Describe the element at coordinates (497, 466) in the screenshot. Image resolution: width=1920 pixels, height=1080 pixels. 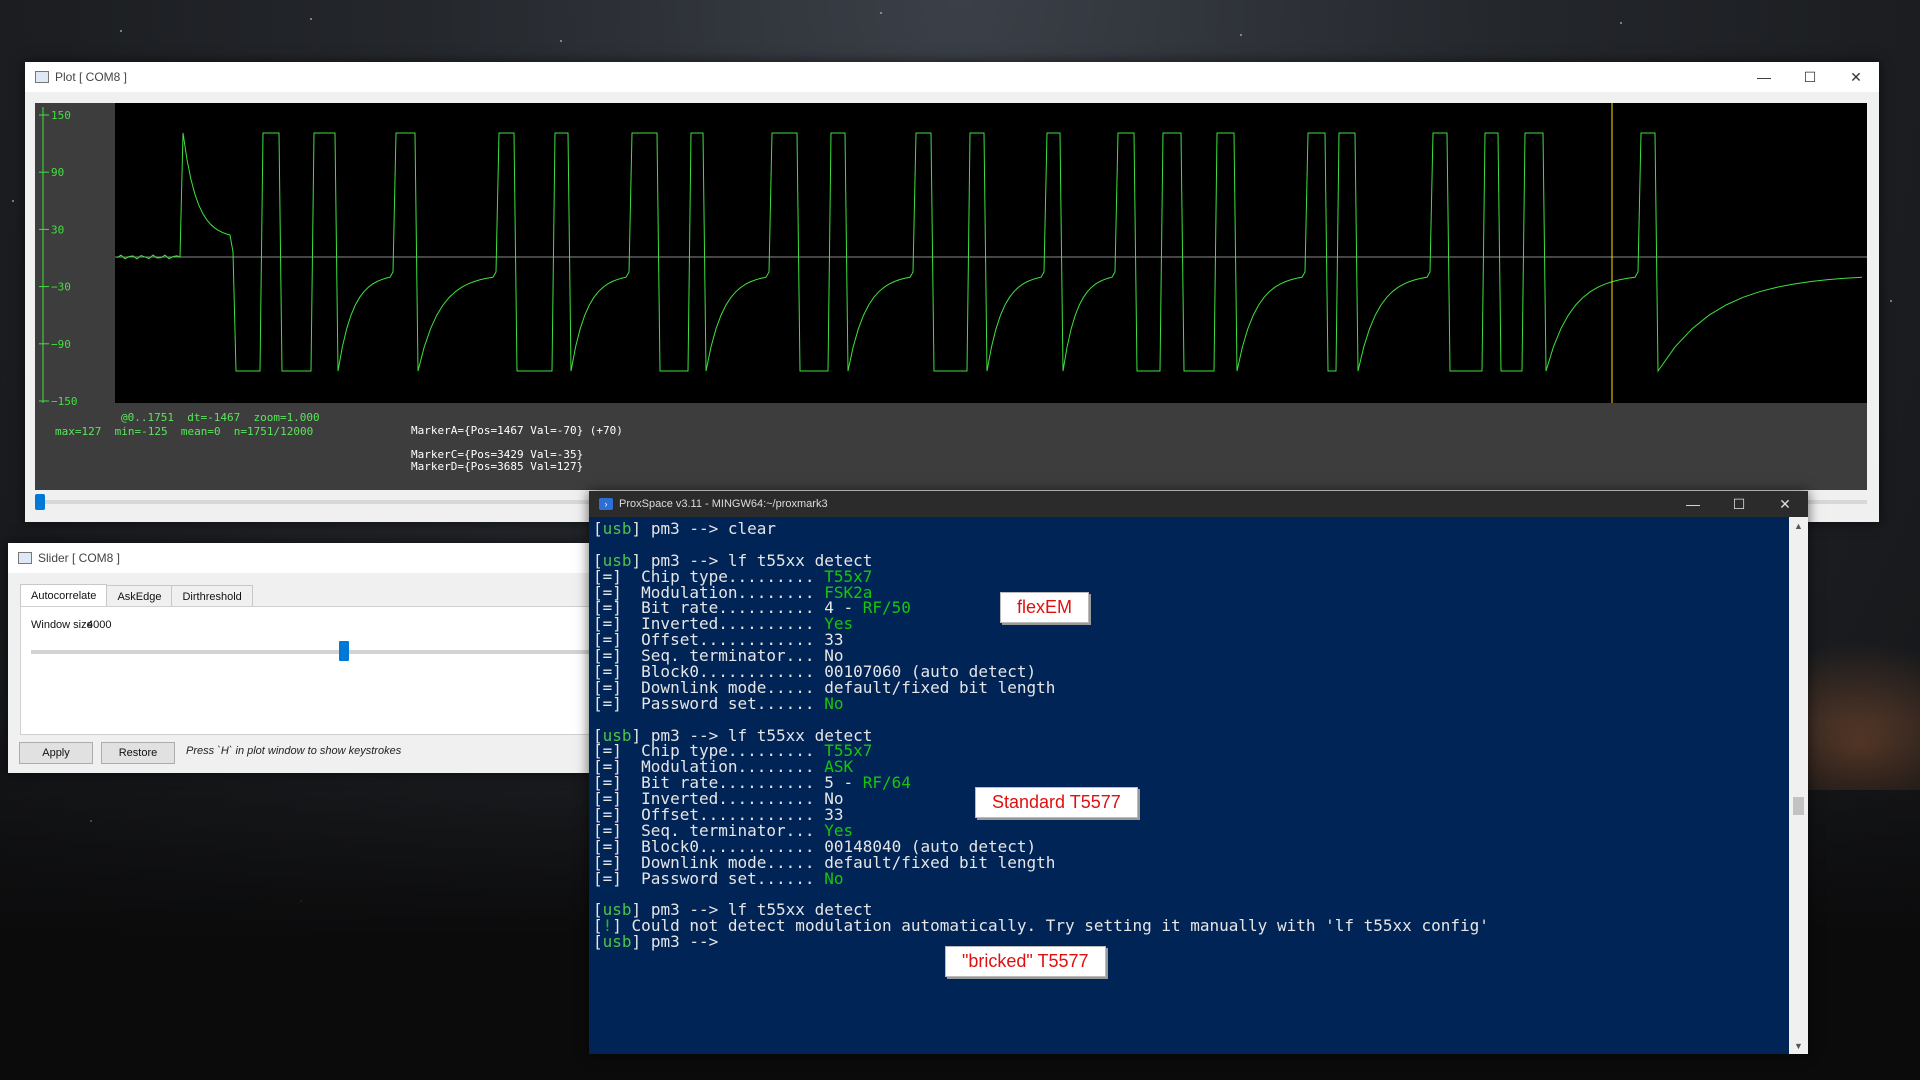
I see `marker-d-readout: MarkerD={Pos=3685 Val=127}` at that location.